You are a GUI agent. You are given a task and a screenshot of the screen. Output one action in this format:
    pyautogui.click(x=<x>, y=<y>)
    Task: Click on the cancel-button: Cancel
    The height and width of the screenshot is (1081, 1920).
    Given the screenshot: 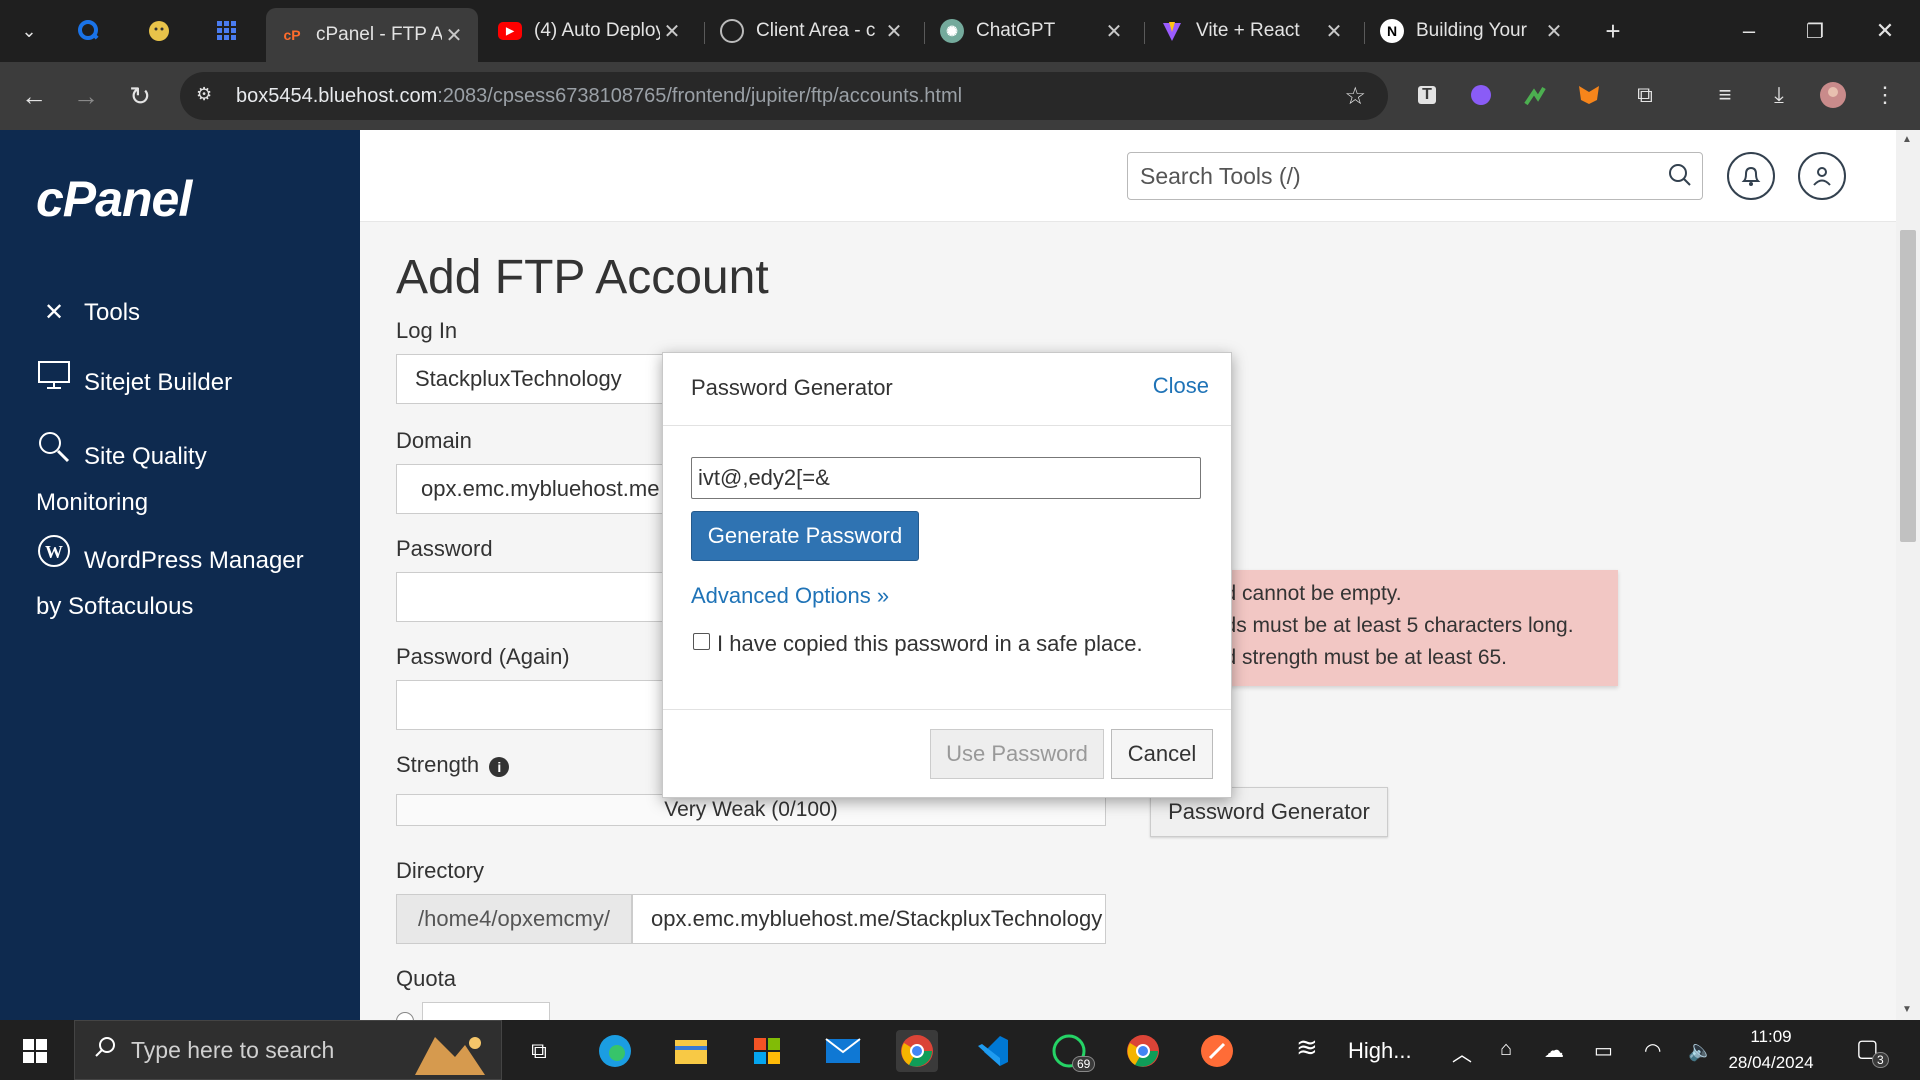 What is the action you would take?
    pyautogui.click(x=1162, y=754)
    